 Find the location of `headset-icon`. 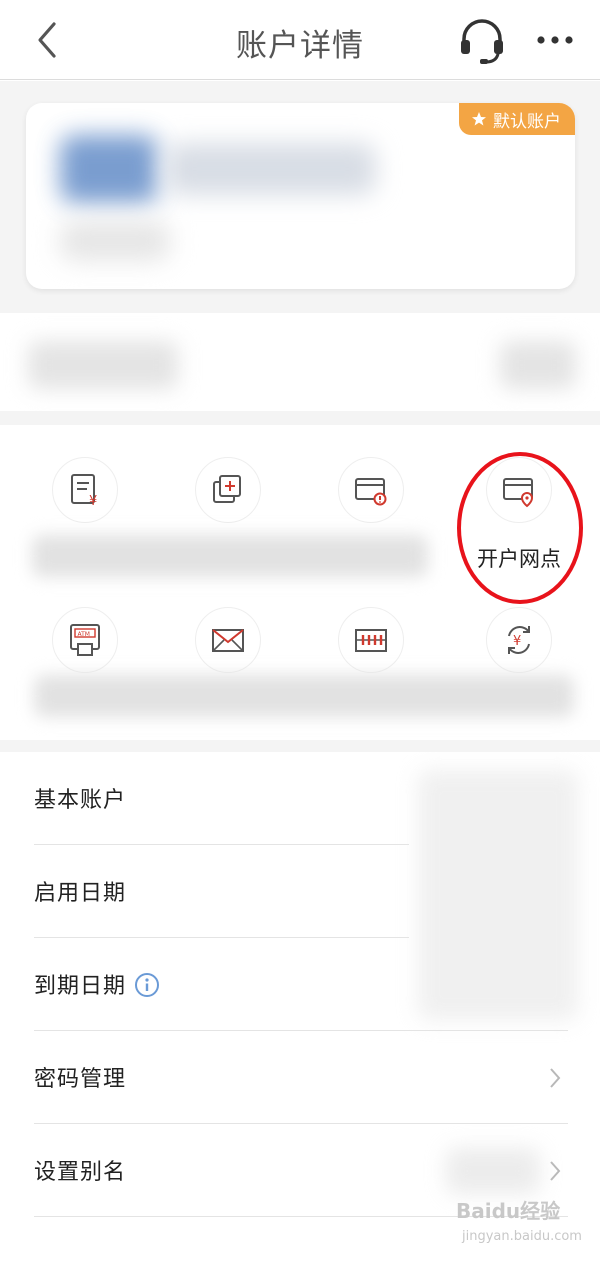

headset-icon is located at coordinates (482, 41).